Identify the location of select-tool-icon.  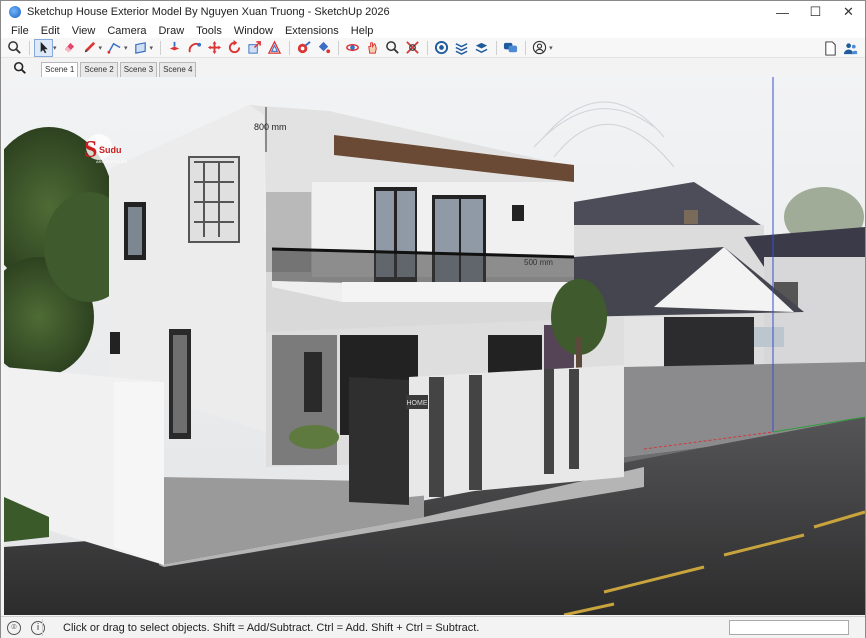
(43, 47).